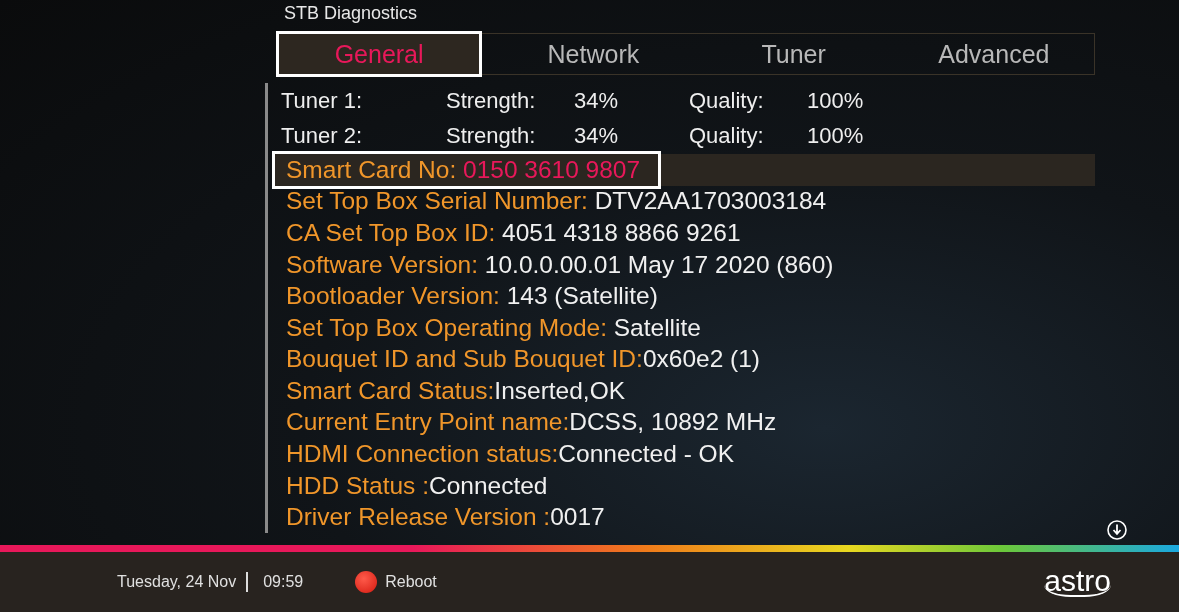 This screenshot has width=1179, height=612. I want to click on info-label: Driver Release Version :, so click(418, 517).